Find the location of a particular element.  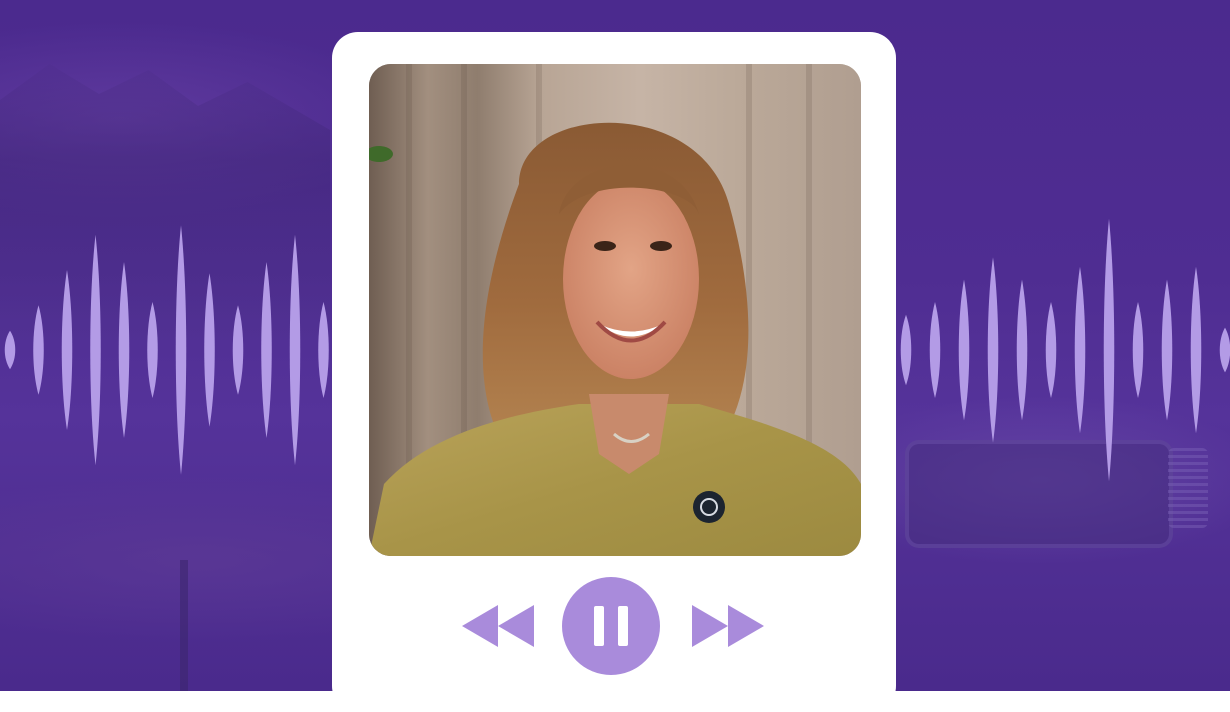

fast-forward-button is located at coordinates (728, 626).